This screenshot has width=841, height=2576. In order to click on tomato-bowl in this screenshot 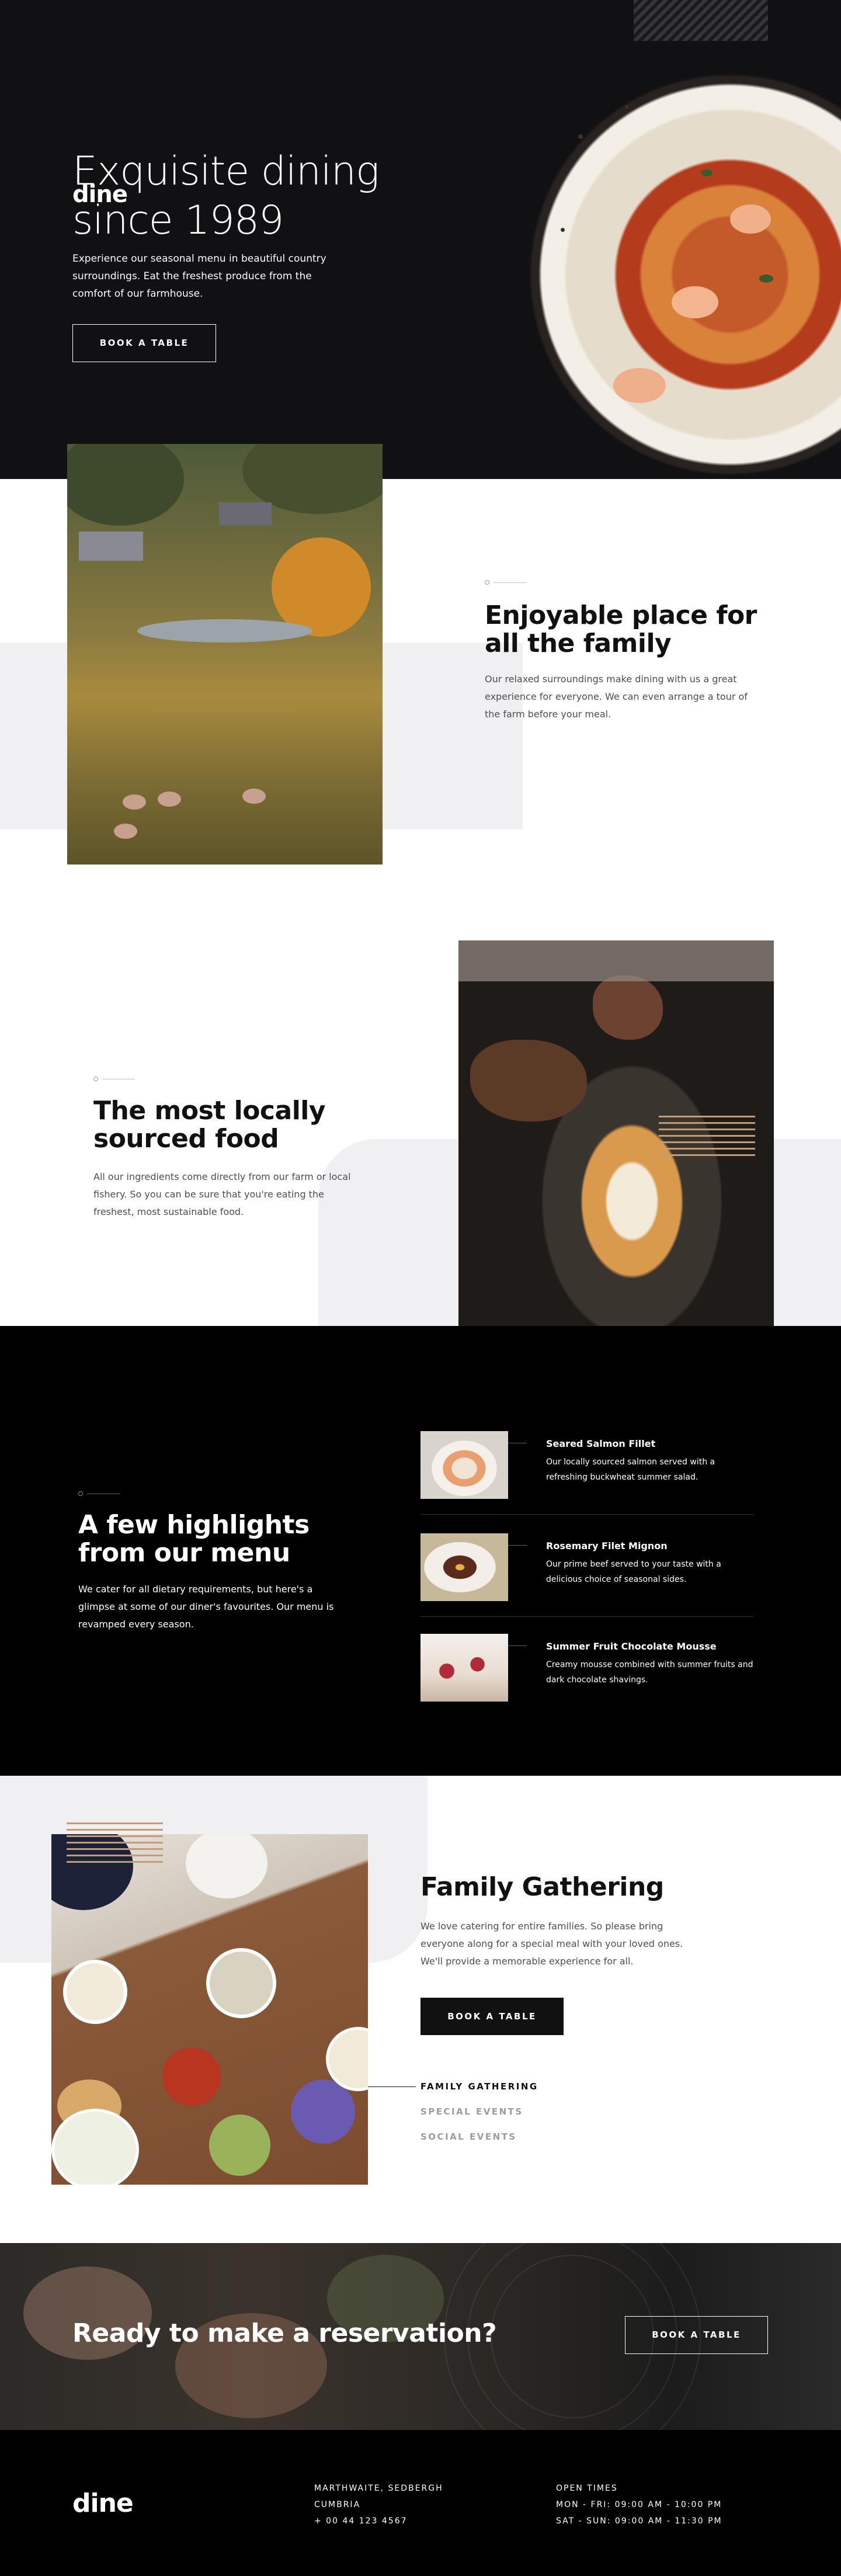, I will do `click(191, 2076)`.